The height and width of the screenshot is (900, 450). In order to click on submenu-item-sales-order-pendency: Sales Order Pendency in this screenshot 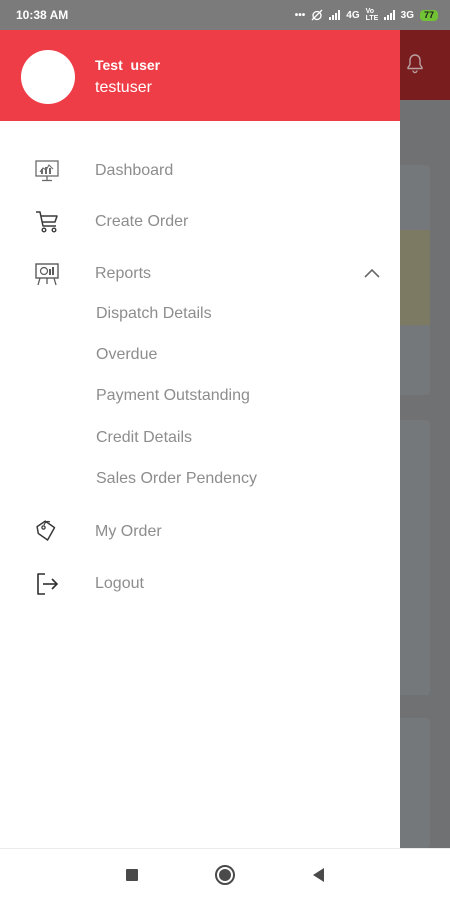, I will do `click(176, 479)`.